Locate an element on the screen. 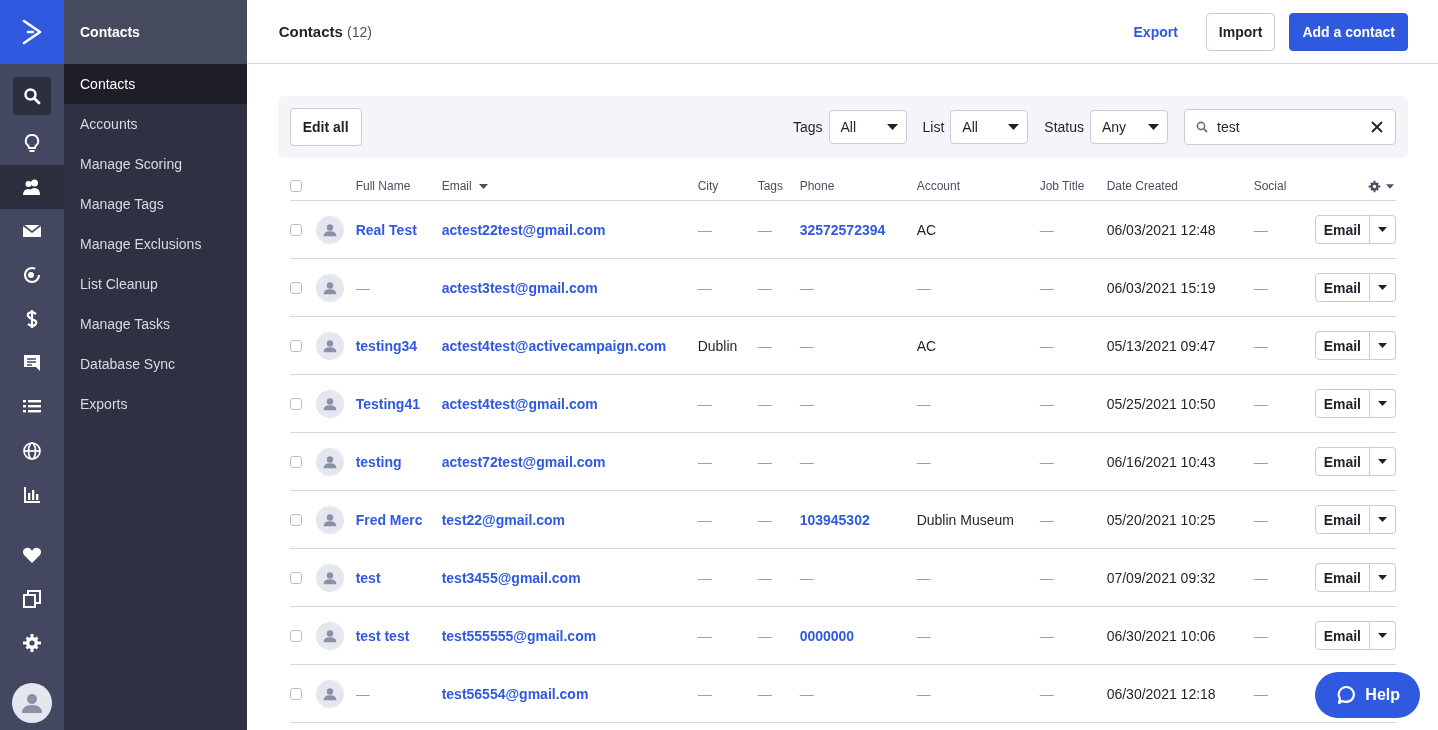  column-header: Account is located at coordinates (978, 186).